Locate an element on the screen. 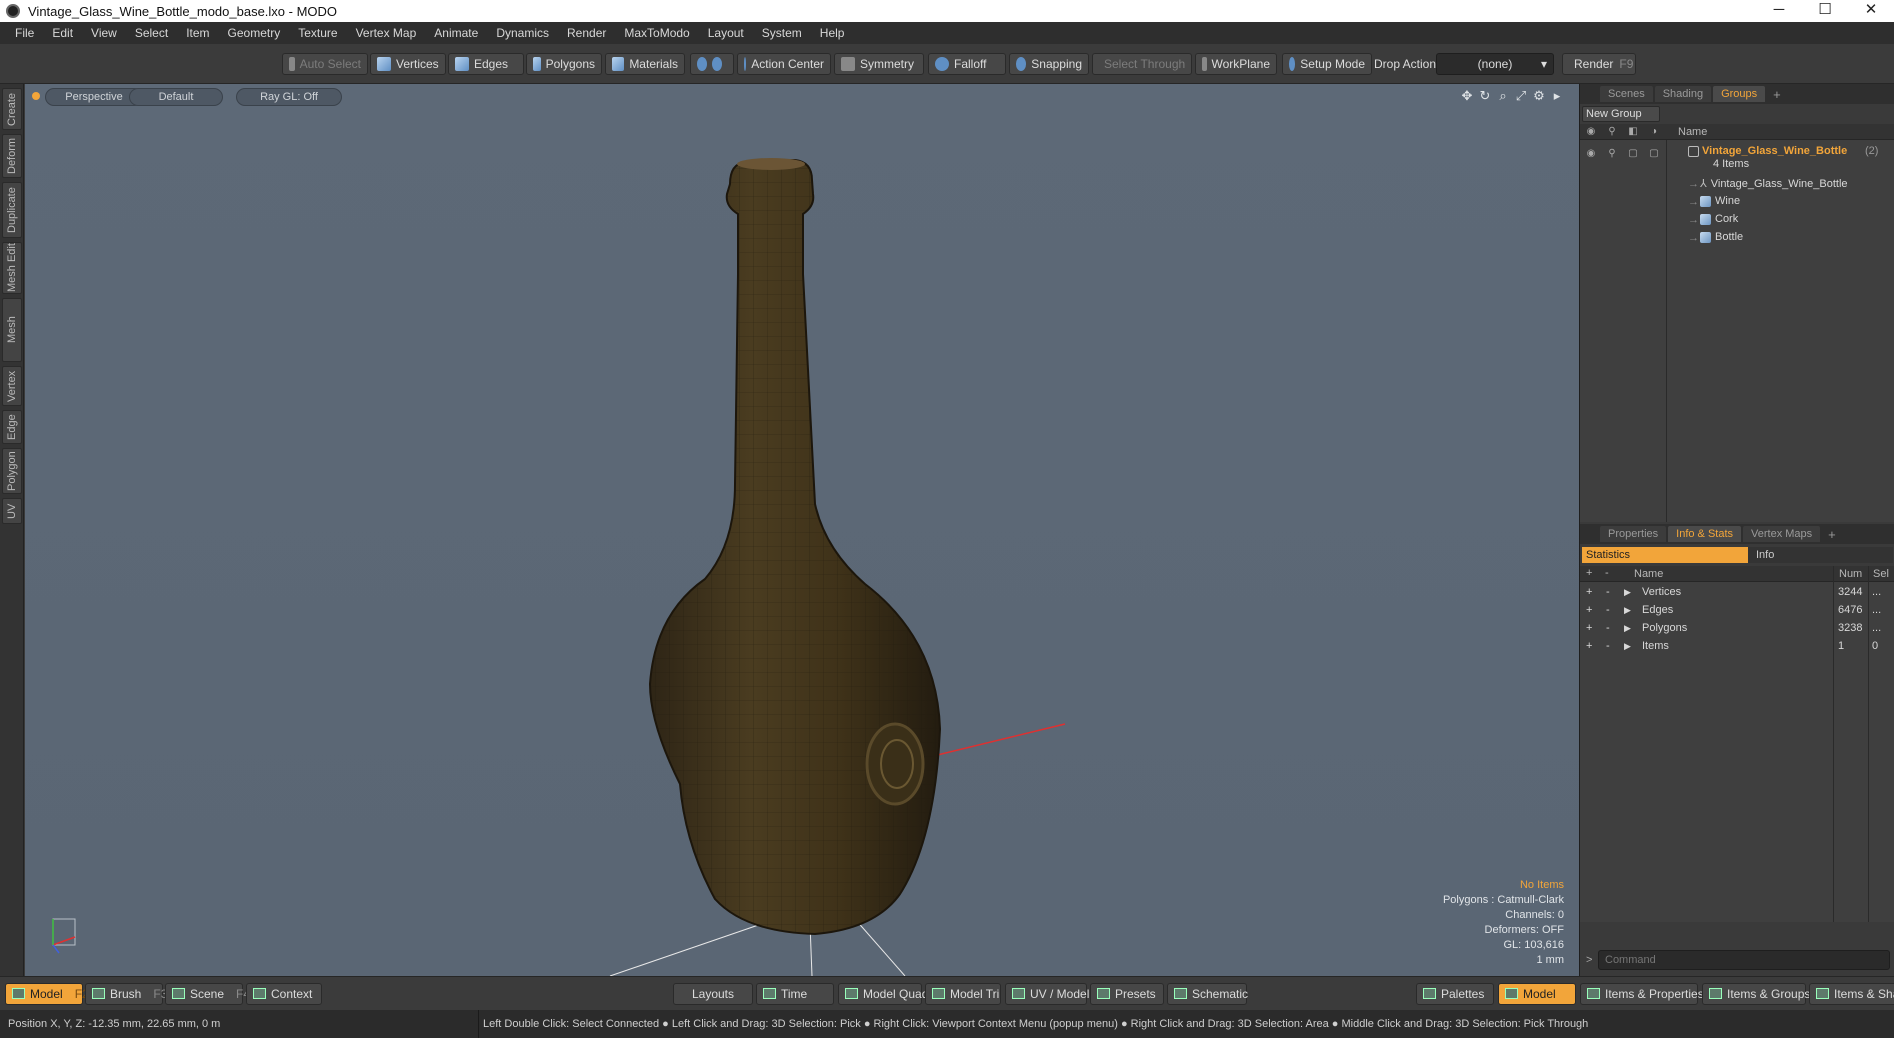  auto-select-button: Auto Select is located at coordinates (325, 64).